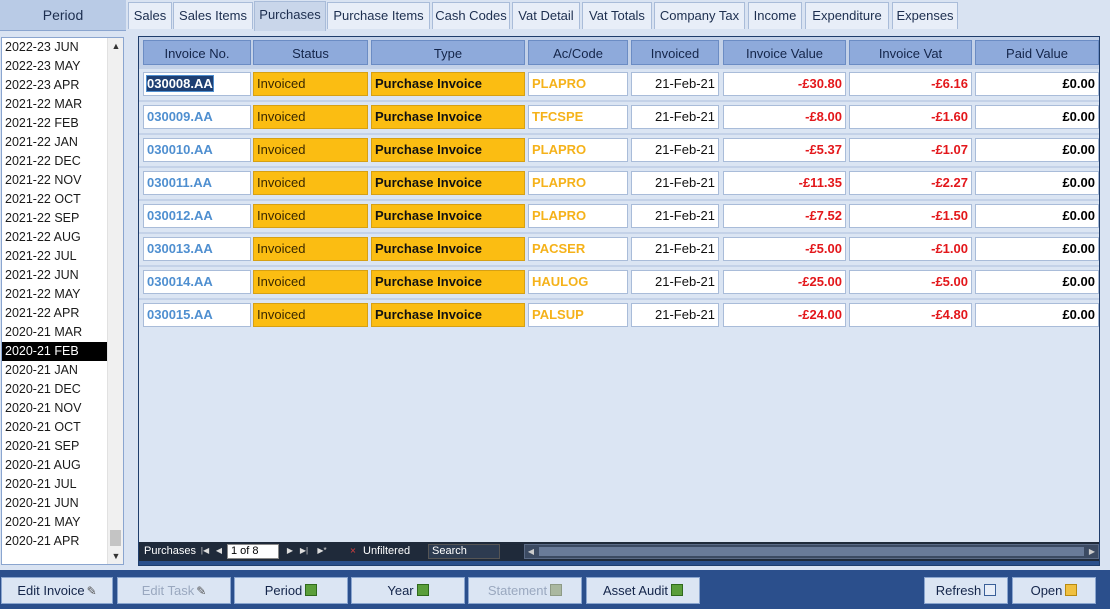 Image resolution: width=1110 pixels, height=609 pixels. Describe the element at coordinates (213, 15) in the screenshot. I see `tab-sales-items: Sales Items` at that location.